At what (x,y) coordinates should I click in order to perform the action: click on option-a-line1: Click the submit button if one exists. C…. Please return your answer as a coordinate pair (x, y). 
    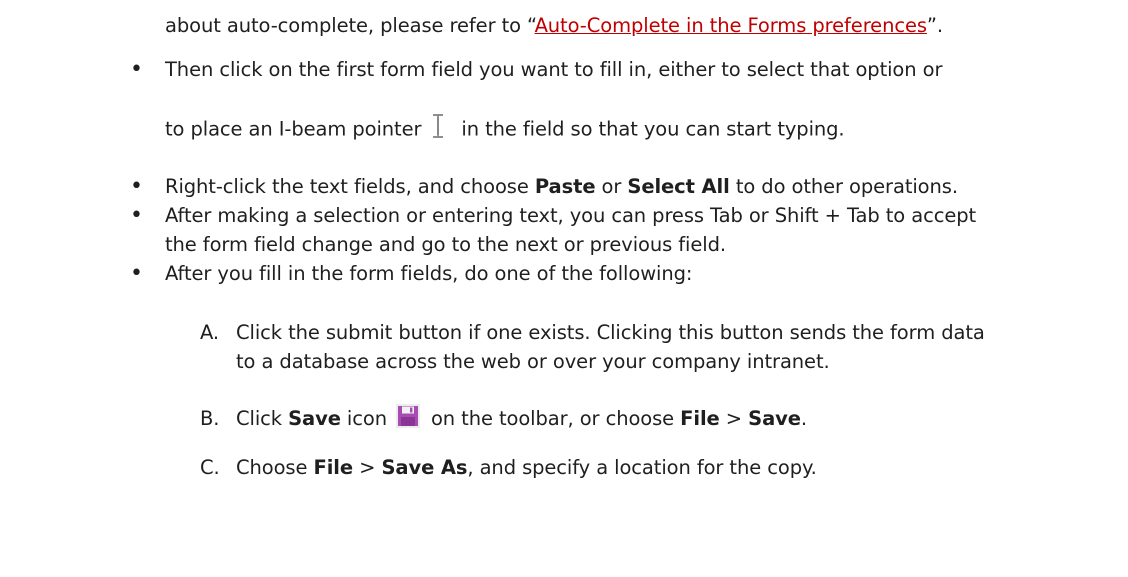
    Looking at the image, I should click on (610, 332).